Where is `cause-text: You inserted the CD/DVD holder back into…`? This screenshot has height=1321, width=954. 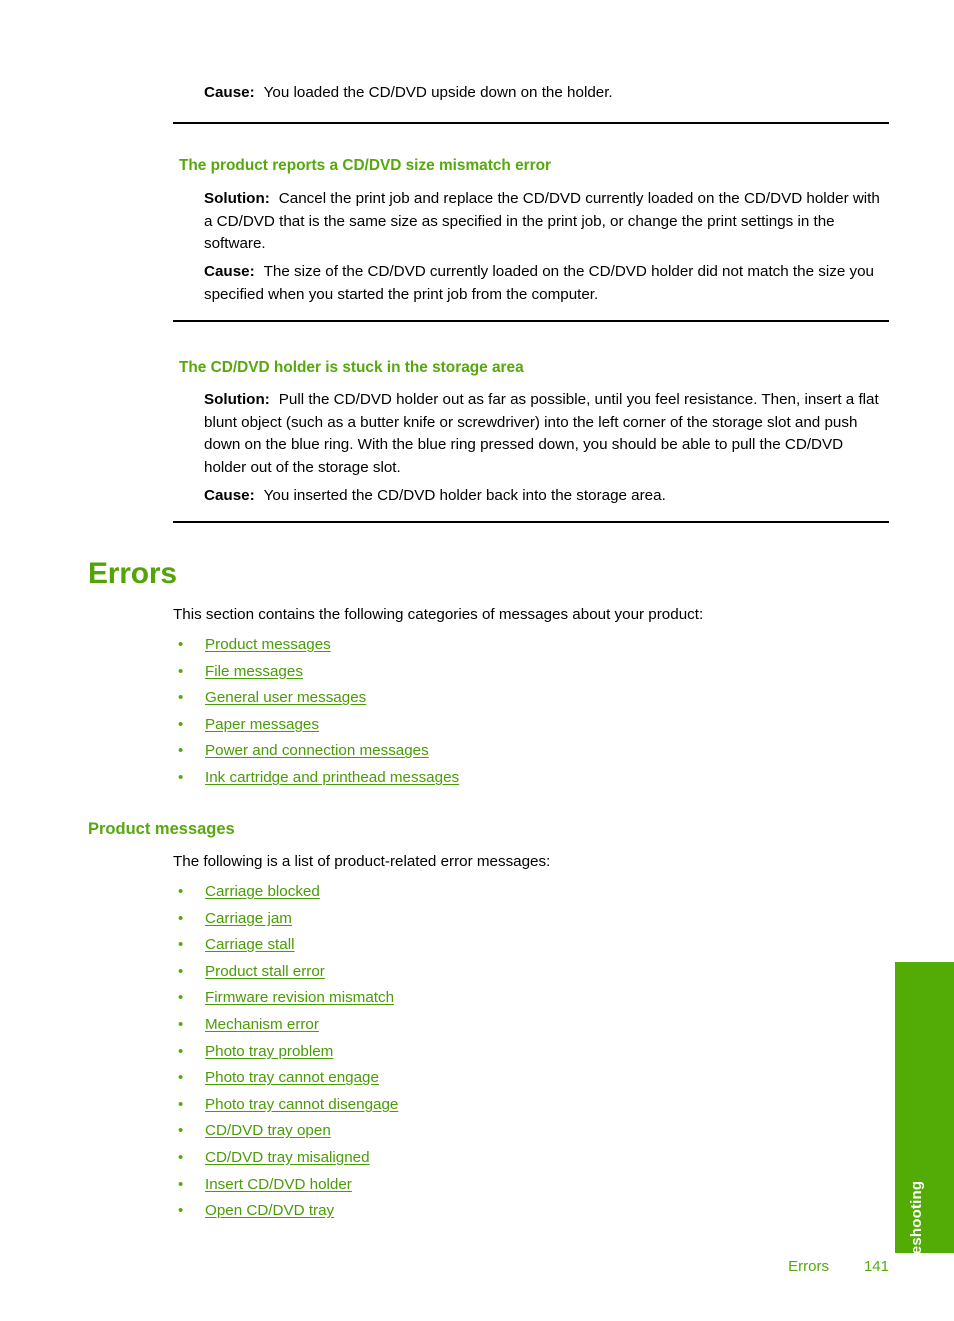 cause-text: You inserted the CD/DVD holder back into… is located at coordinates (464, 495).